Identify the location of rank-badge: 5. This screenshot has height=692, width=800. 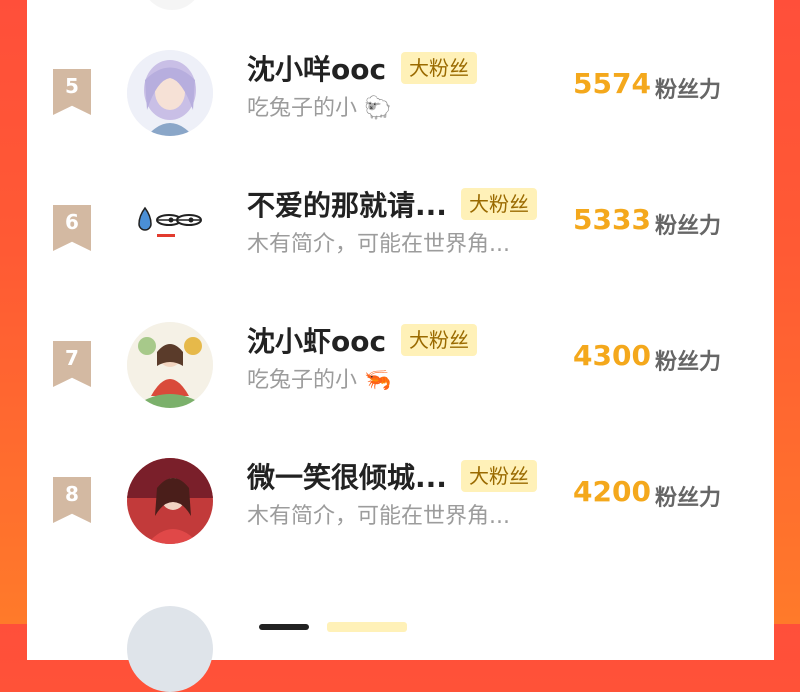
(72, 92).